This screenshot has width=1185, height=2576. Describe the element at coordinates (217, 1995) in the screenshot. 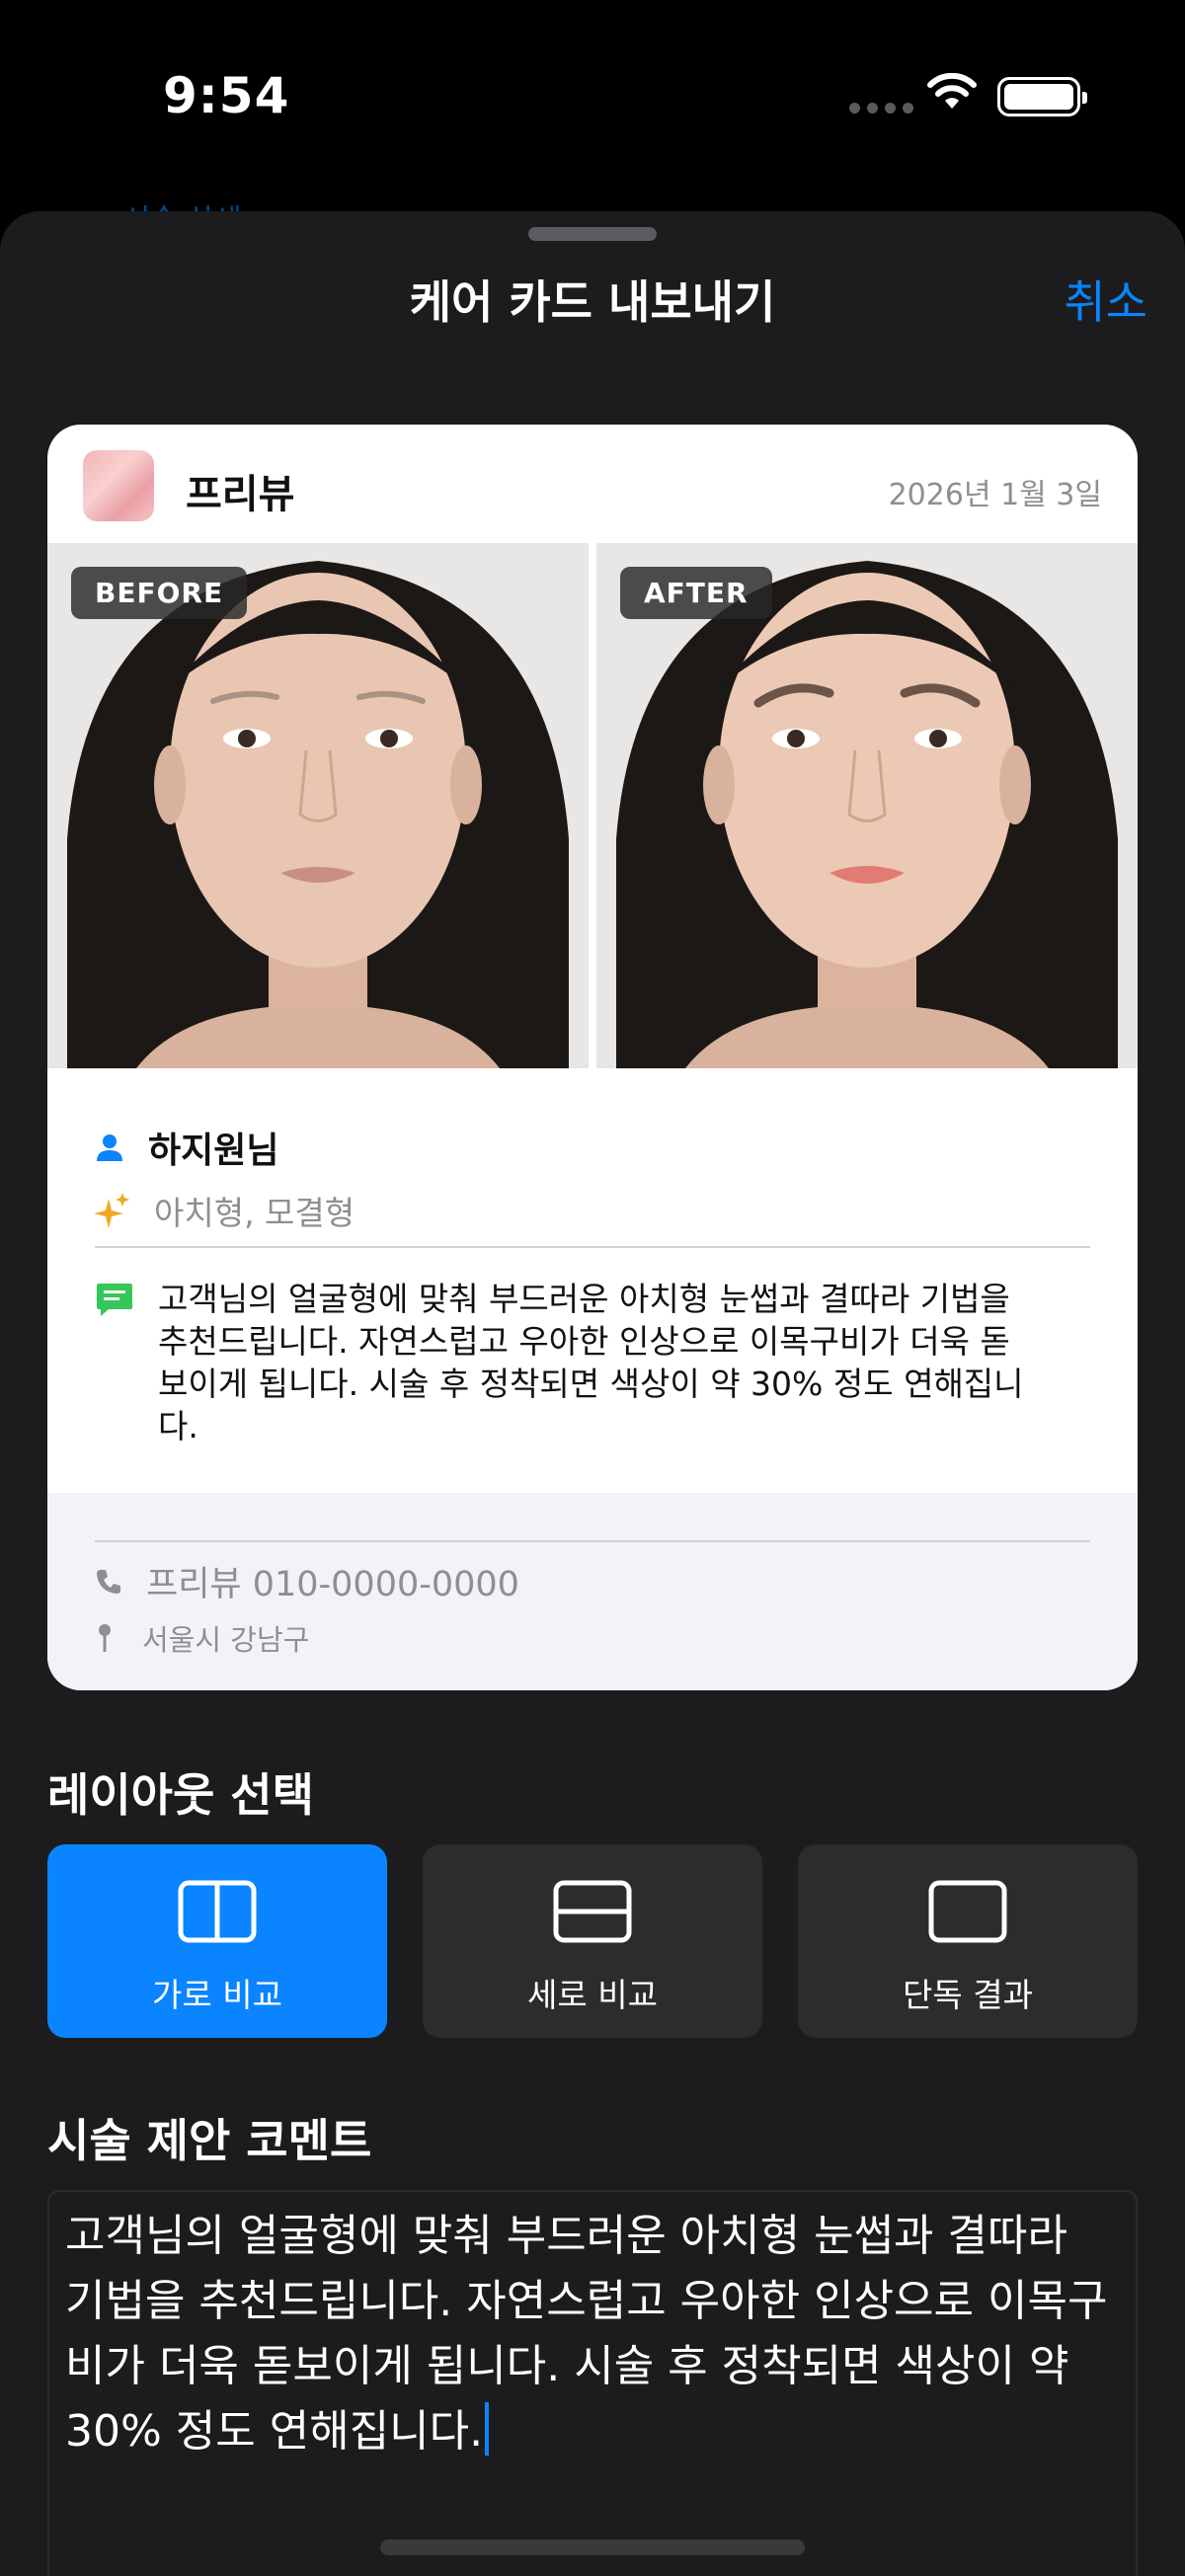

I see `layout-option-label: 가로 비교` at that location.